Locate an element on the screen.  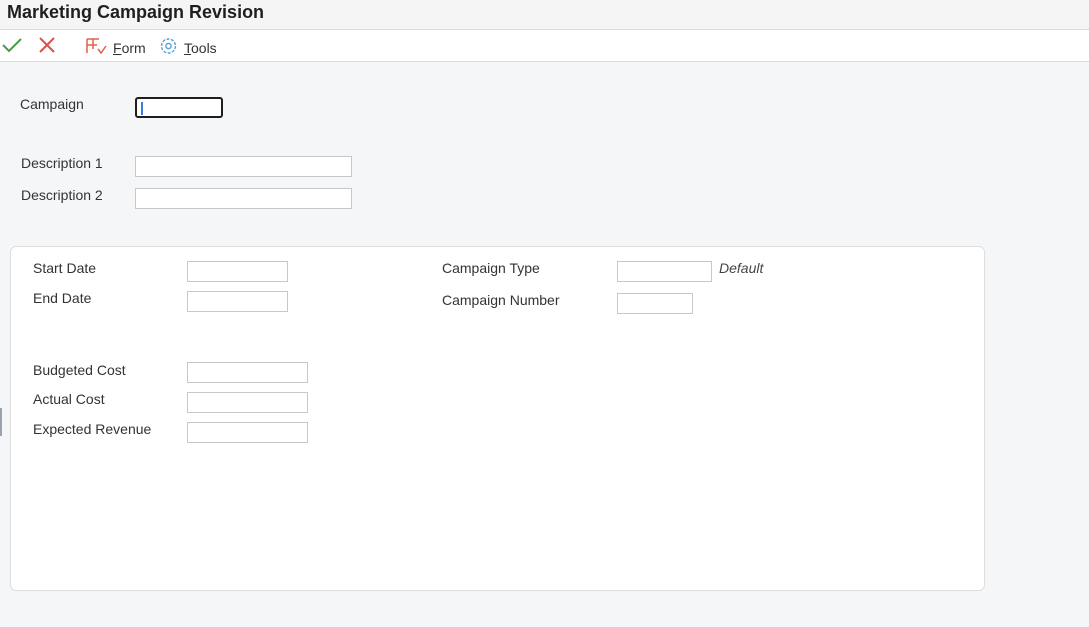
form-icon is located at coordinates (96, 47).